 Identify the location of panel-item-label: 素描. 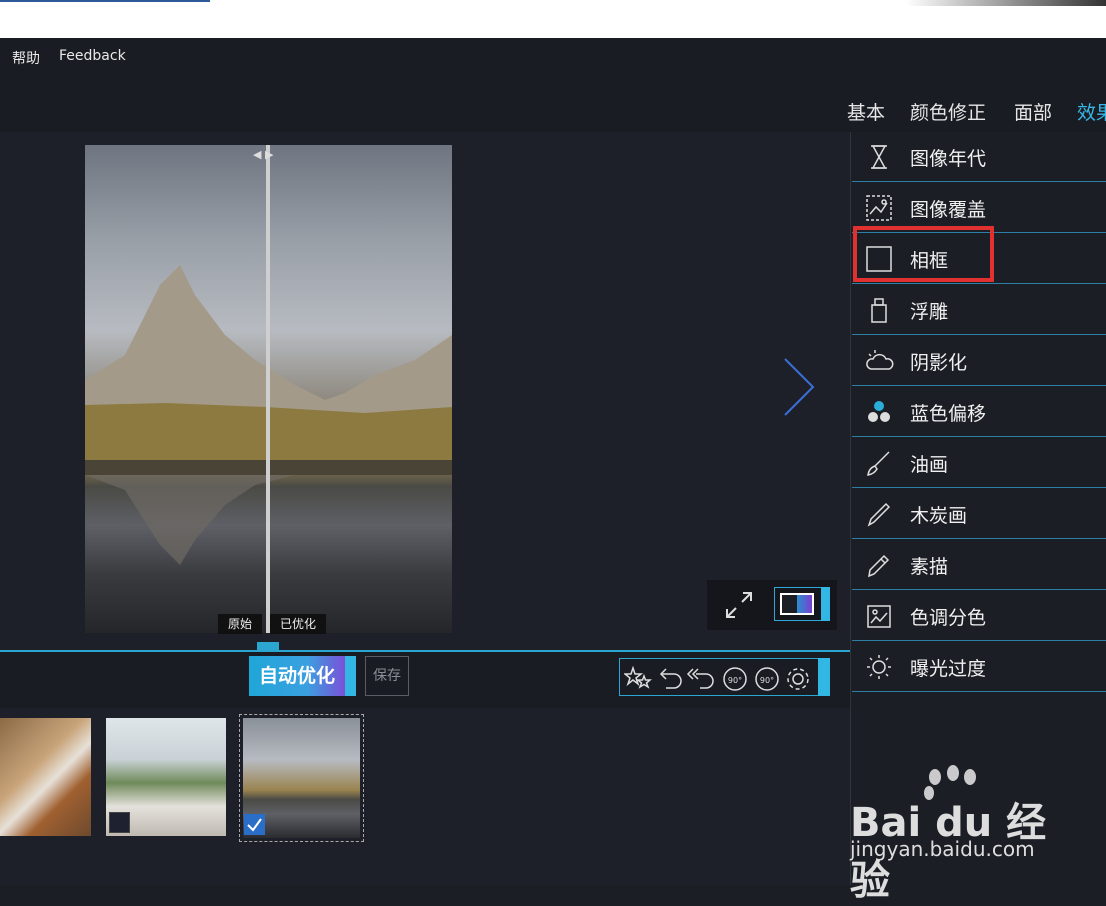
(929, 567).